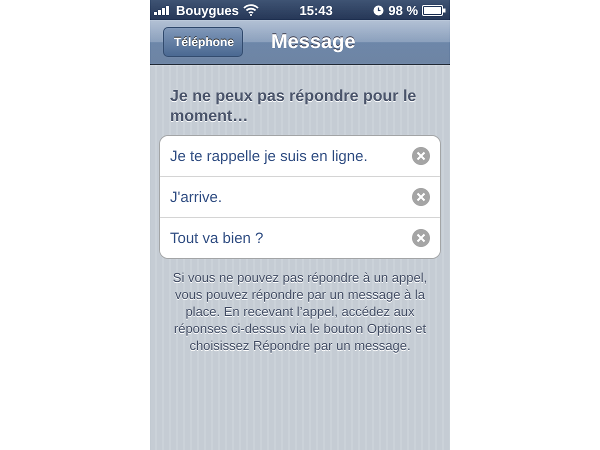  Describe the element at coordinates (291, 156) in the screenshot. I see `reply-text: Je te rappelle je suis en ligne.` at that location.